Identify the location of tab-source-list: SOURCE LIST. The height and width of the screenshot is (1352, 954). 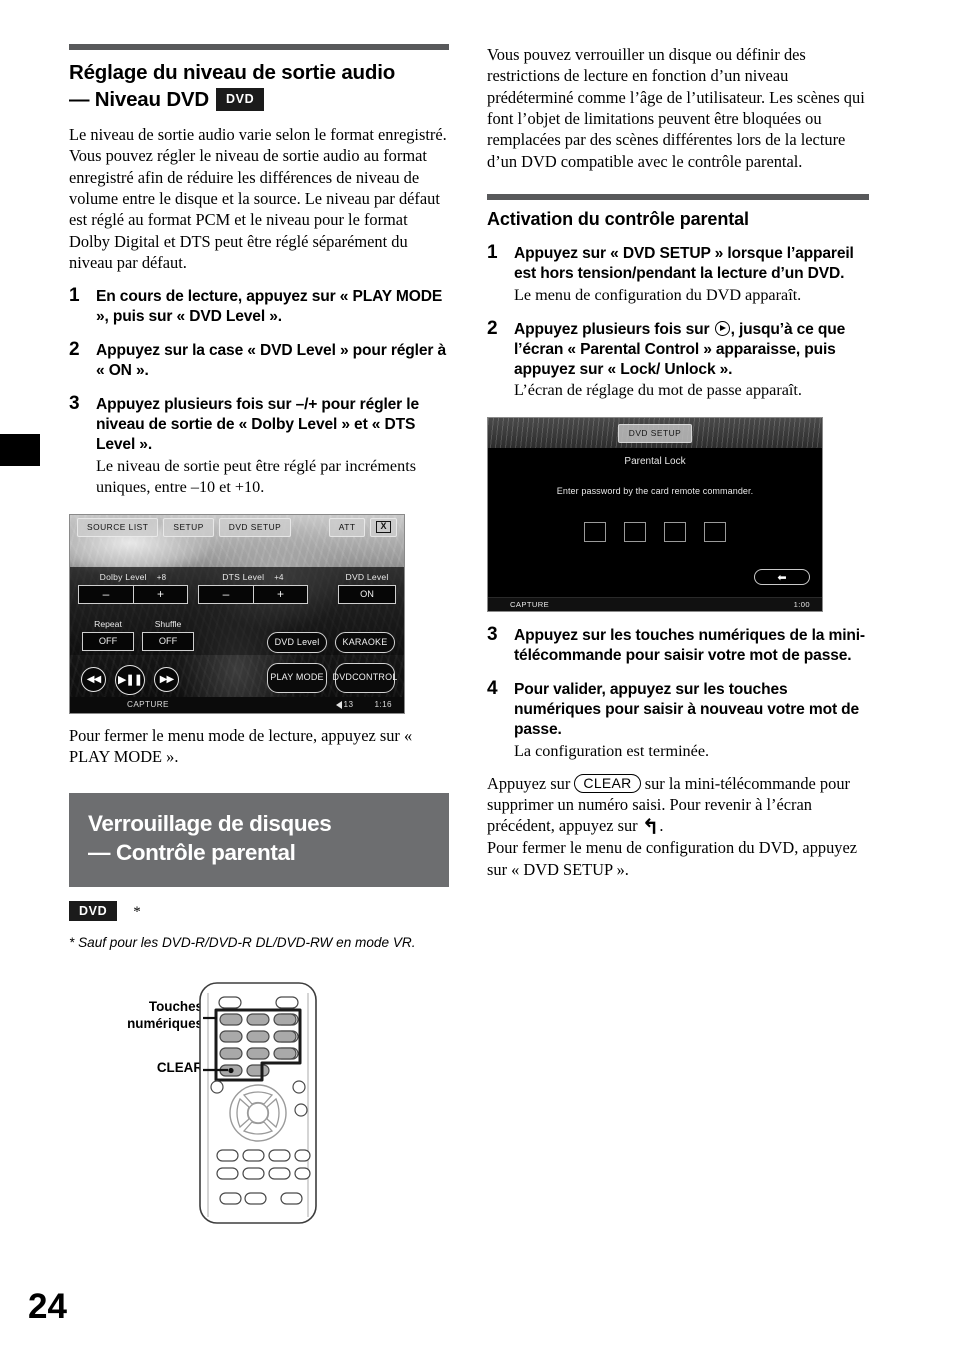
(118, 527).